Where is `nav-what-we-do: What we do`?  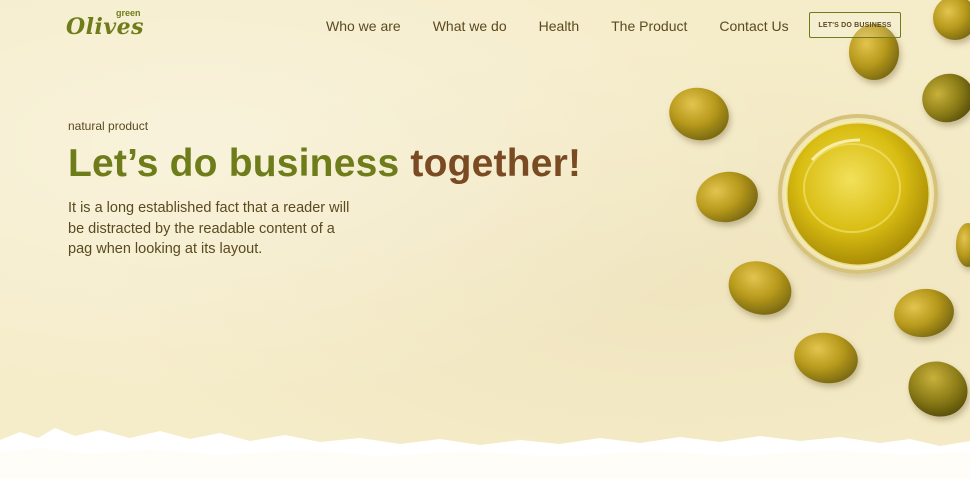 nav-what-we-do: What we do is located at coordinates (470, 26).